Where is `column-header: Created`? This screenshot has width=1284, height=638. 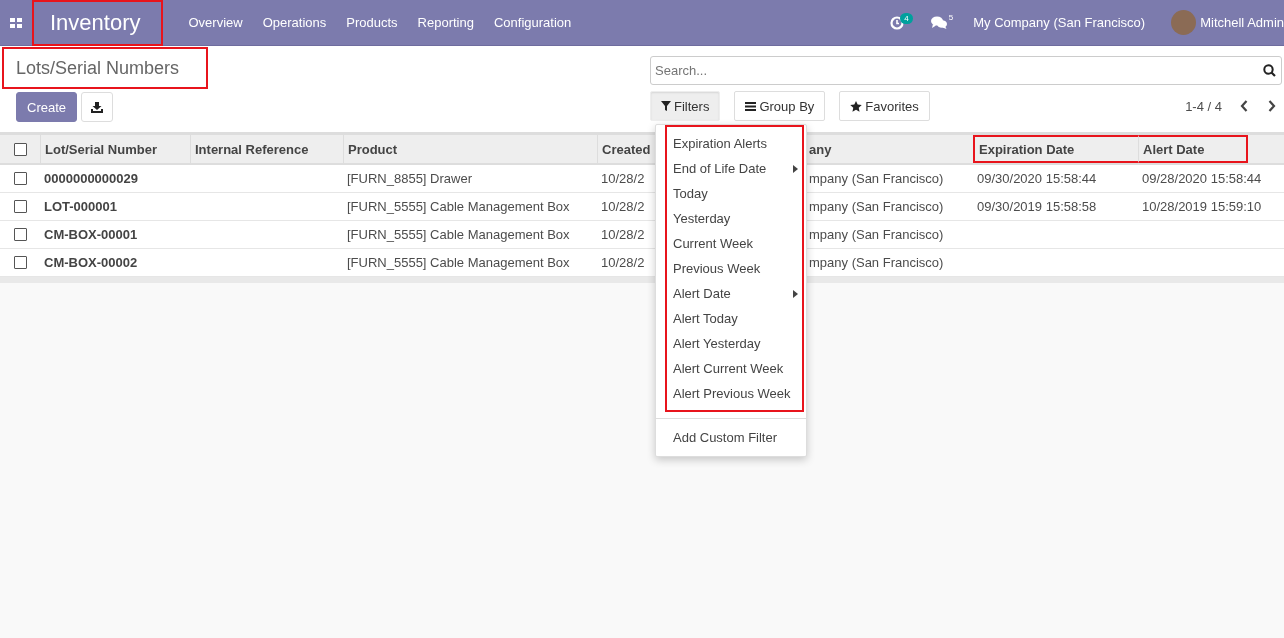 column-header: Created is located at coordinates (625, 149).